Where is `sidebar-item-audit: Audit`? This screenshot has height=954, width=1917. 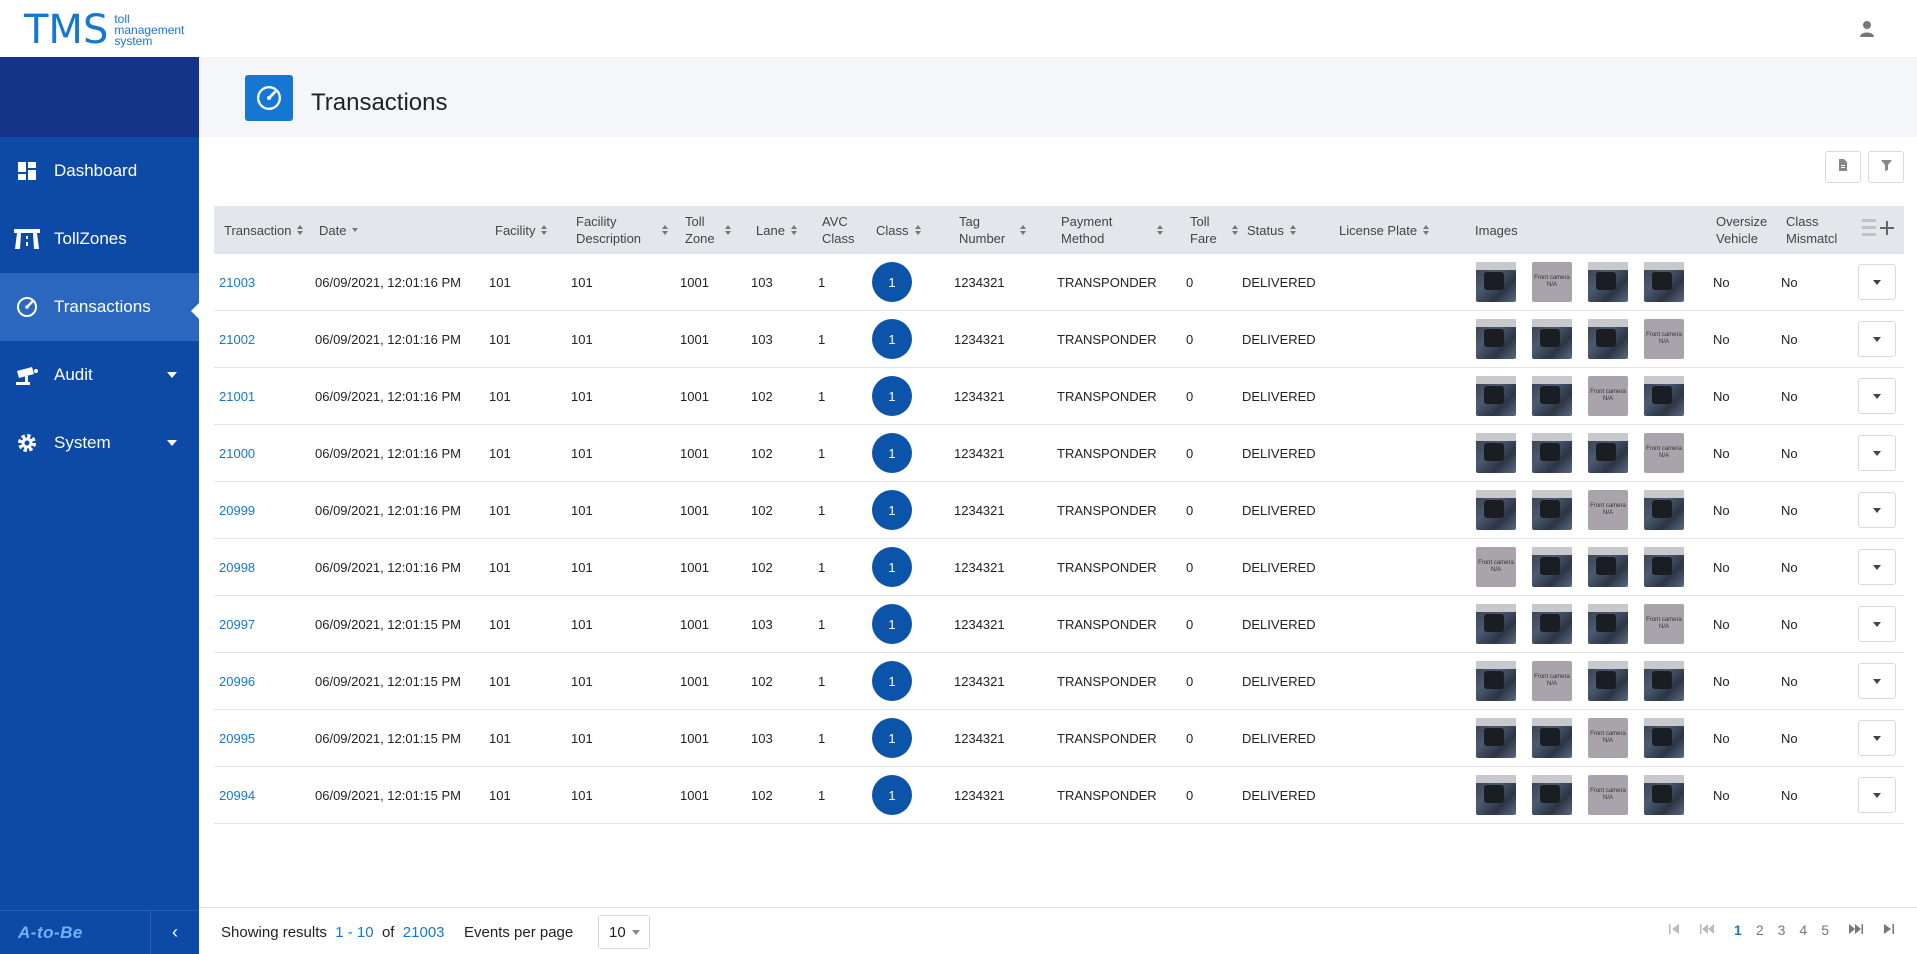
sidebar-item-audit: Audit is located at coordinates (99, 375).